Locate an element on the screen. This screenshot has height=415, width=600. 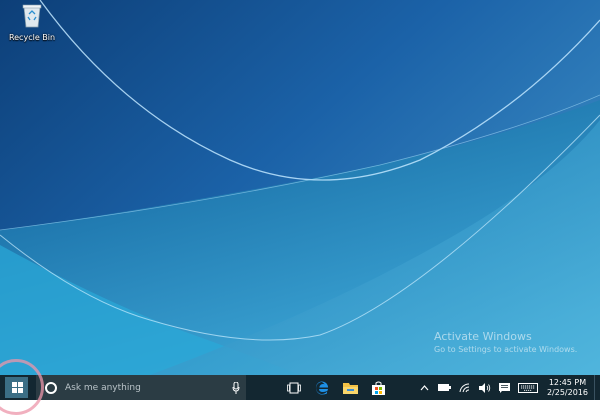
file-explorer-icon is located at coordinates (350, 388).